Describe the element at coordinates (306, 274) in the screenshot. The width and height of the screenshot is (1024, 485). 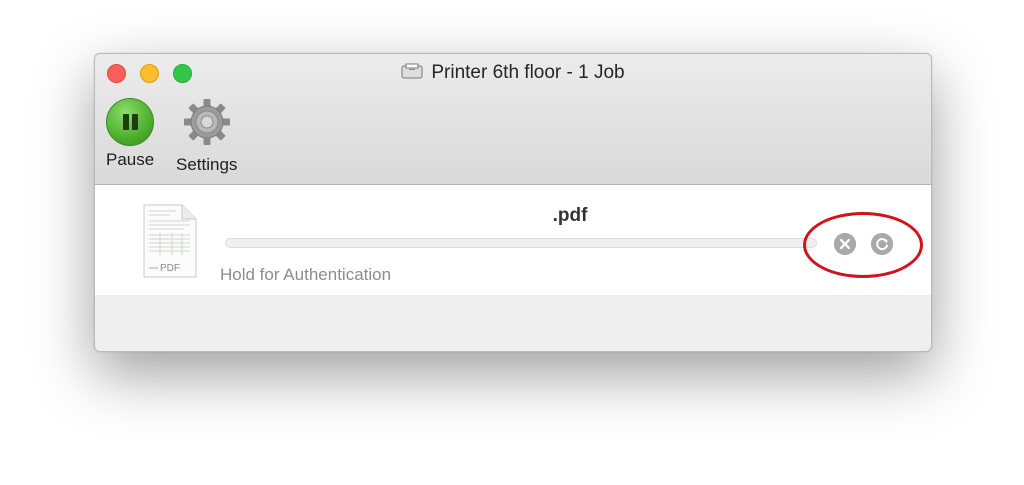
I see `job-status-text: Hold for Authentication` at that location.